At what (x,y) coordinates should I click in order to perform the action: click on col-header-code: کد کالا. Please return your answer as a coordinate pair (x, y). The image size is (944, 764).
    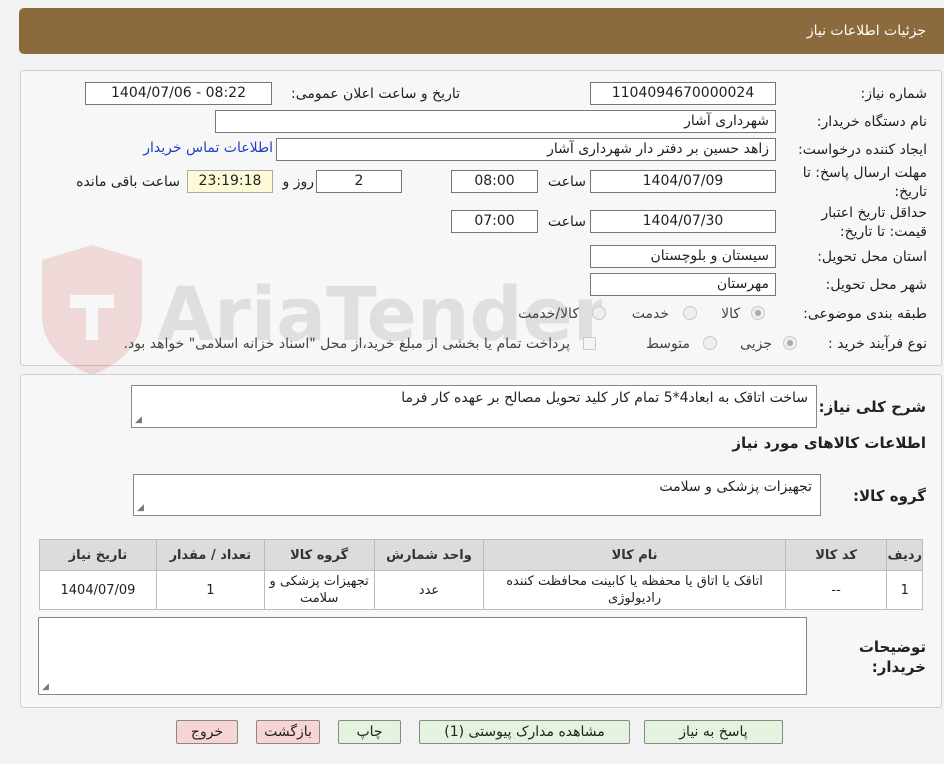
    Looking at the image, I should click on (836, 555).